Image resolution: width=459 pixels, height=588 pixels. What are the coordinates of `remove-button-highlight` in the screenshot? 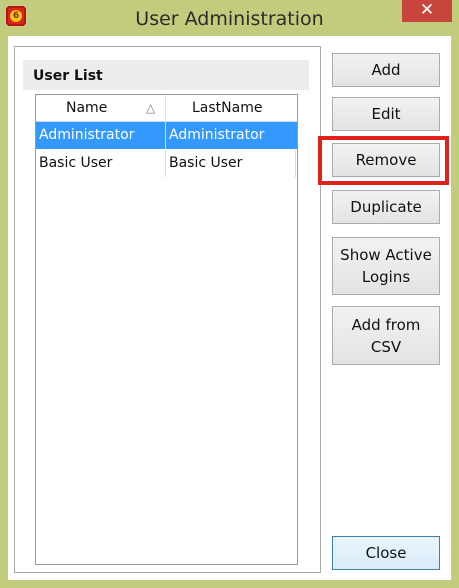 It's located at (383, 160).